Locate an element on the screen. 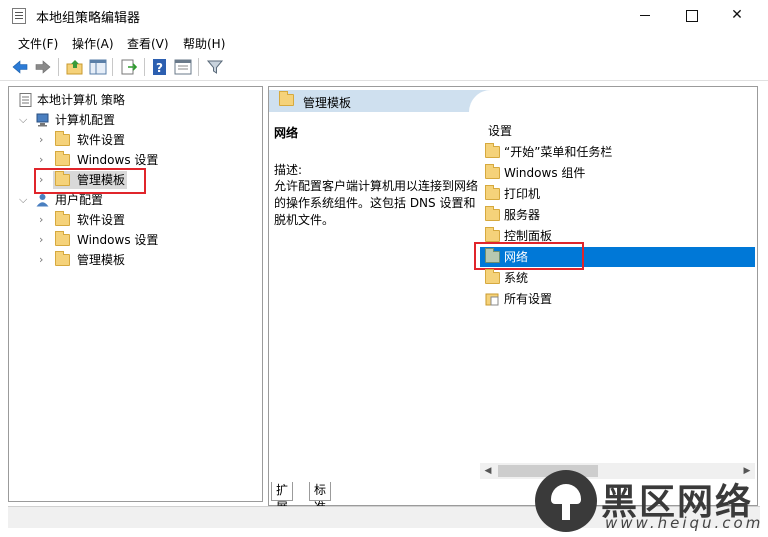 Image resolution: width=768 pixels, height=537 pixels. highlight-box-network is located at coordinates (529, 256).